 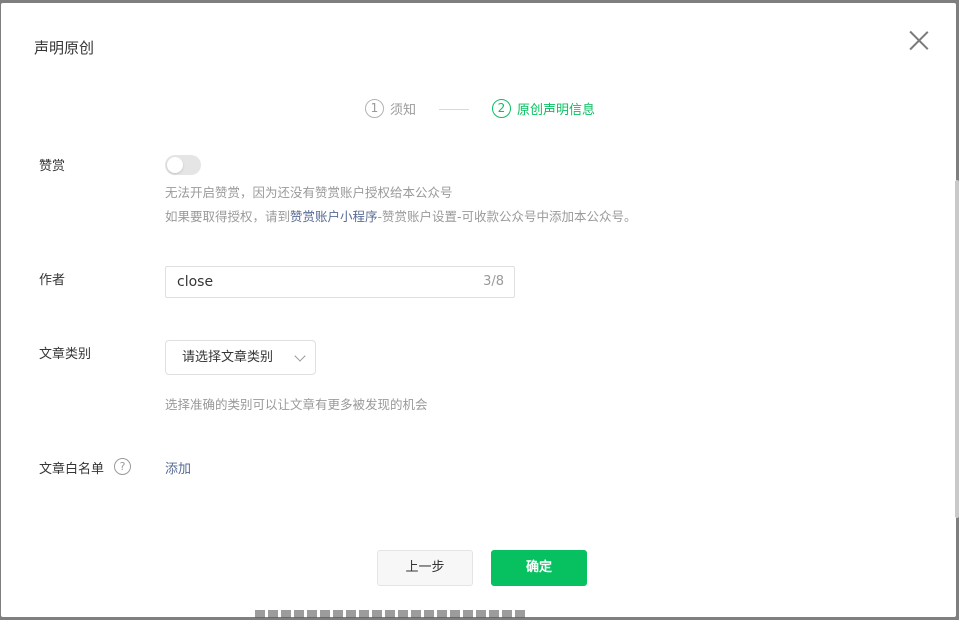 I want to click on reward-tip-line1: 无法开启赞赏，因为还没有赞赏账户授权给本公众号, so click(x=309, y=192).